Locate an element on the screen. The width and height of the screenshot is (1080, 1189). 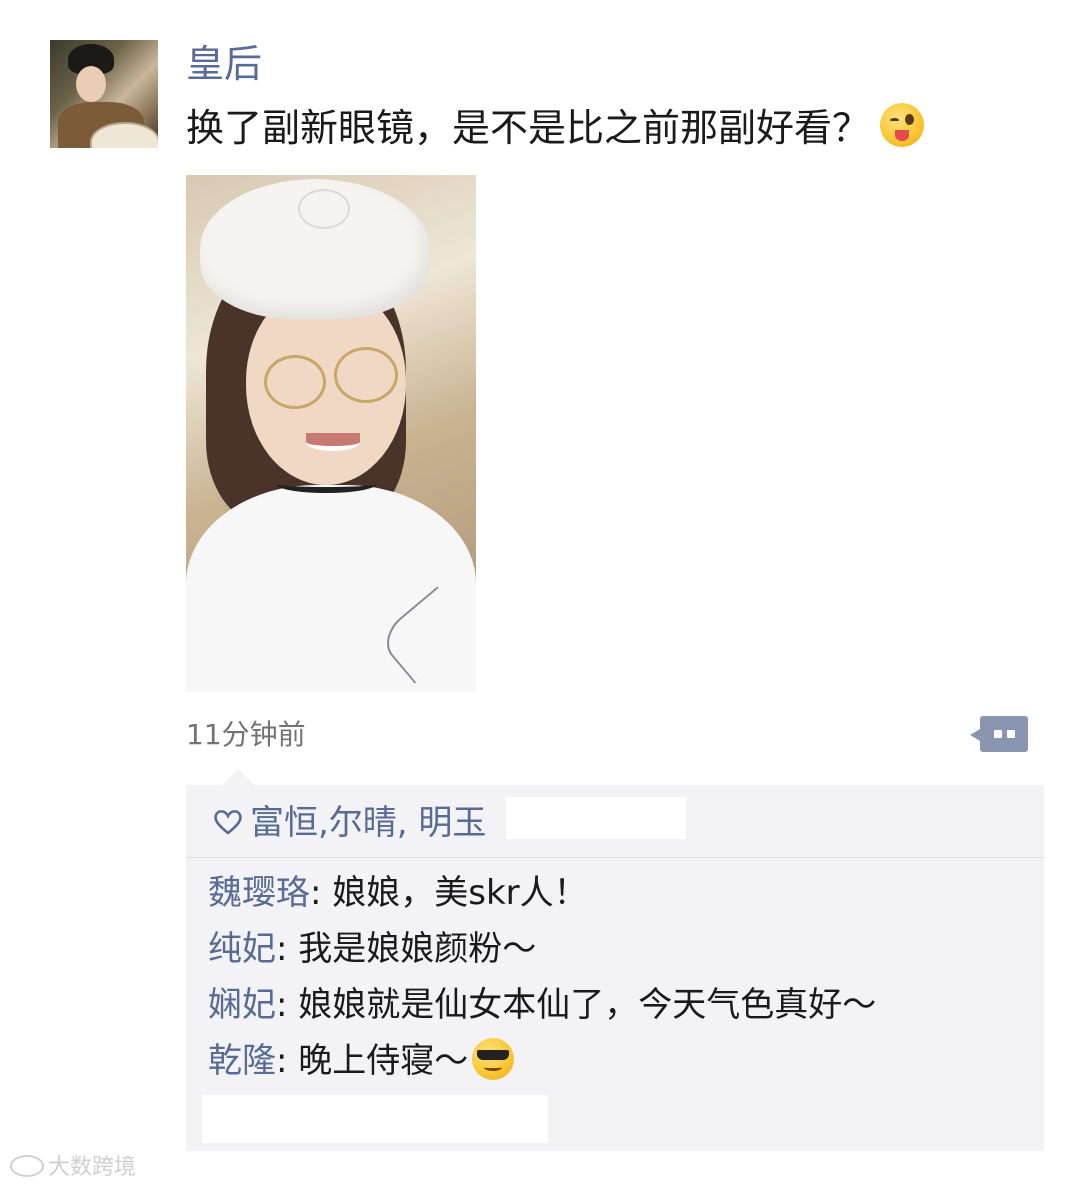
watermark: 大数跨境 is located at coordinates (73, 1168).